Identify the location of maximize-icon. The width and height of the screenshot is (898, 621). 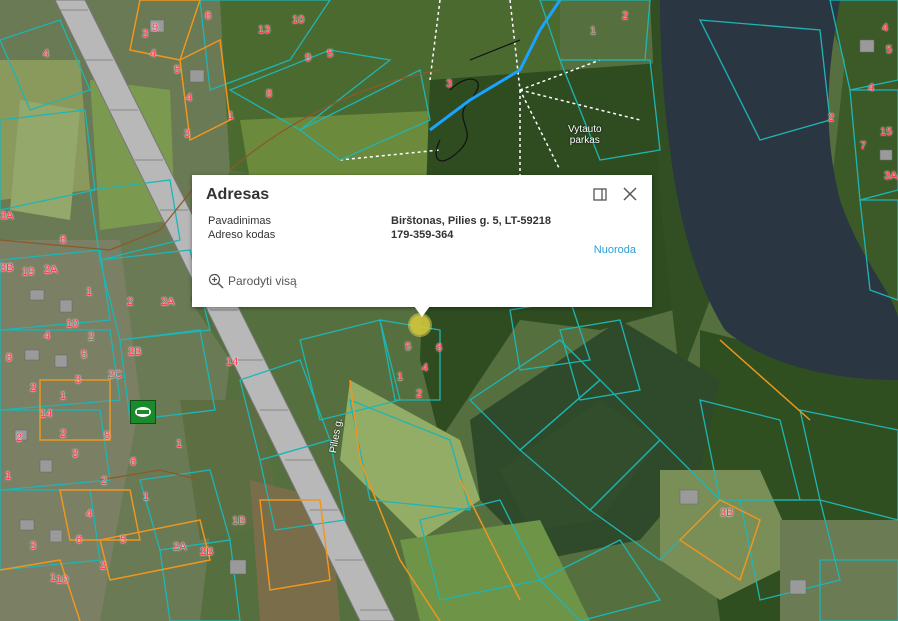
(600, 194).